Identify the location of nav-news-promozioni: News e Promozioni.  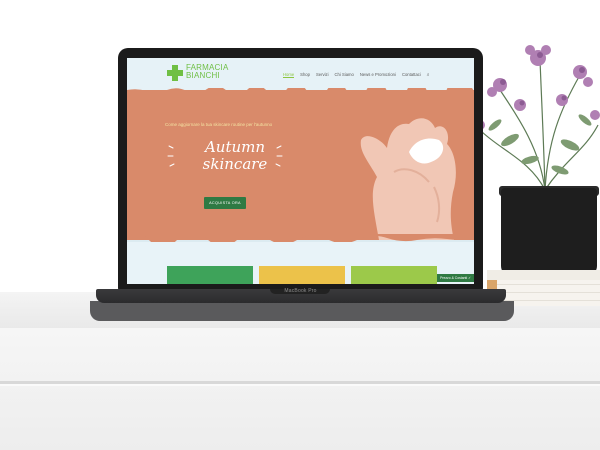
(378, 75).